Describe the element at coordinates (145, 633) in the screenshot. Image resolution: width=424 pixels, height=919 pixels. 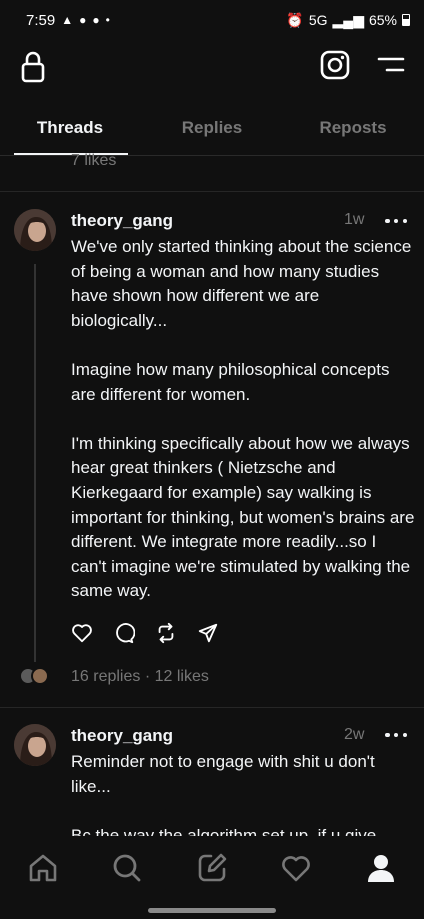
I see `post-actions` at that location.